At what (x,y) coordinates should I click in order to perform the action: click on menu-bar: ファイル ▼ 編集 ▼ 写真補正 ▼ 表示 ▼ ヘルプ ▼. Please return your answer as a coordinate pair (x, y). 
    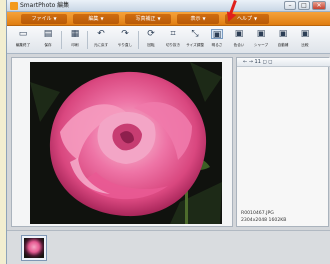
    Looking at the image, I should click on (168, 19).